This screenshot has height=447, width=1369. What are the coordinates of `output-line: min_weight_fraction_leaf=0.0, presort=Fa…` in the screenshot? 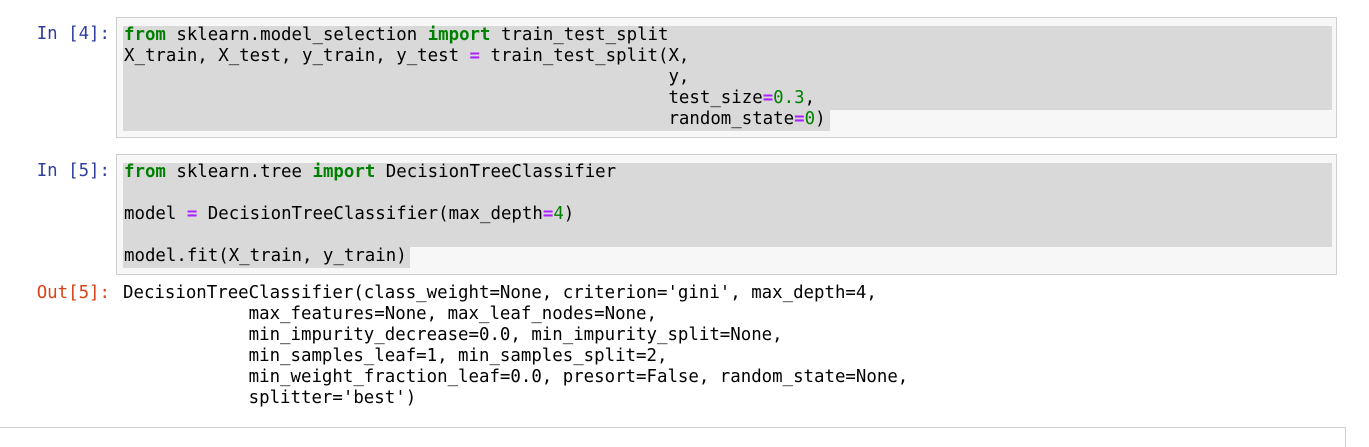 It's located at (516, 377).